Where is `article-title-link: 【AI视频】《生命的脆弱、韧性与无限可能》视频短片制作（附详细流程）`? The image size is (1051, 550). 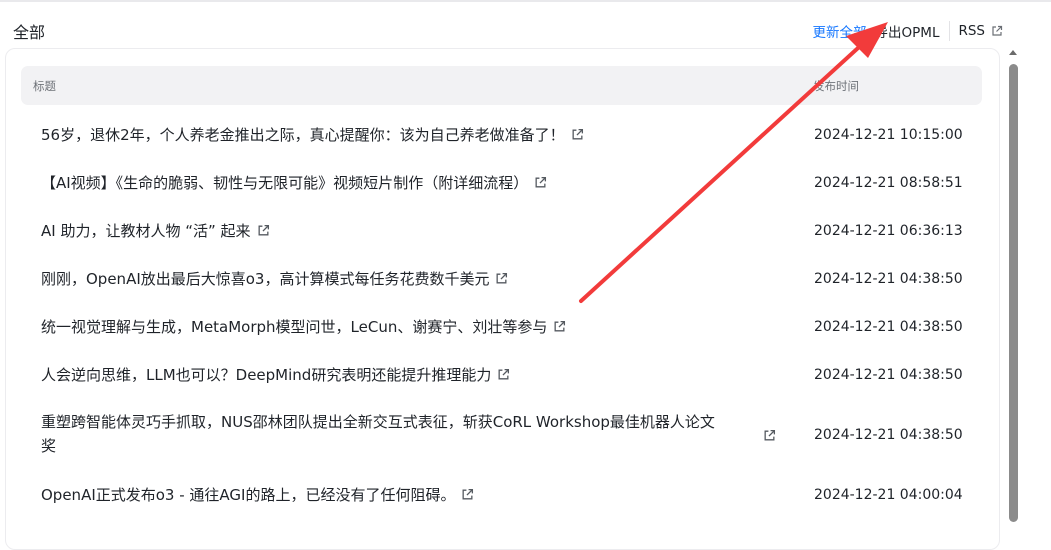 article-title-link: 【AI视频】《生命的脆弱、韧性与无限可能》视频短片制作（附详细流程） is located at coordinates (294, 183).